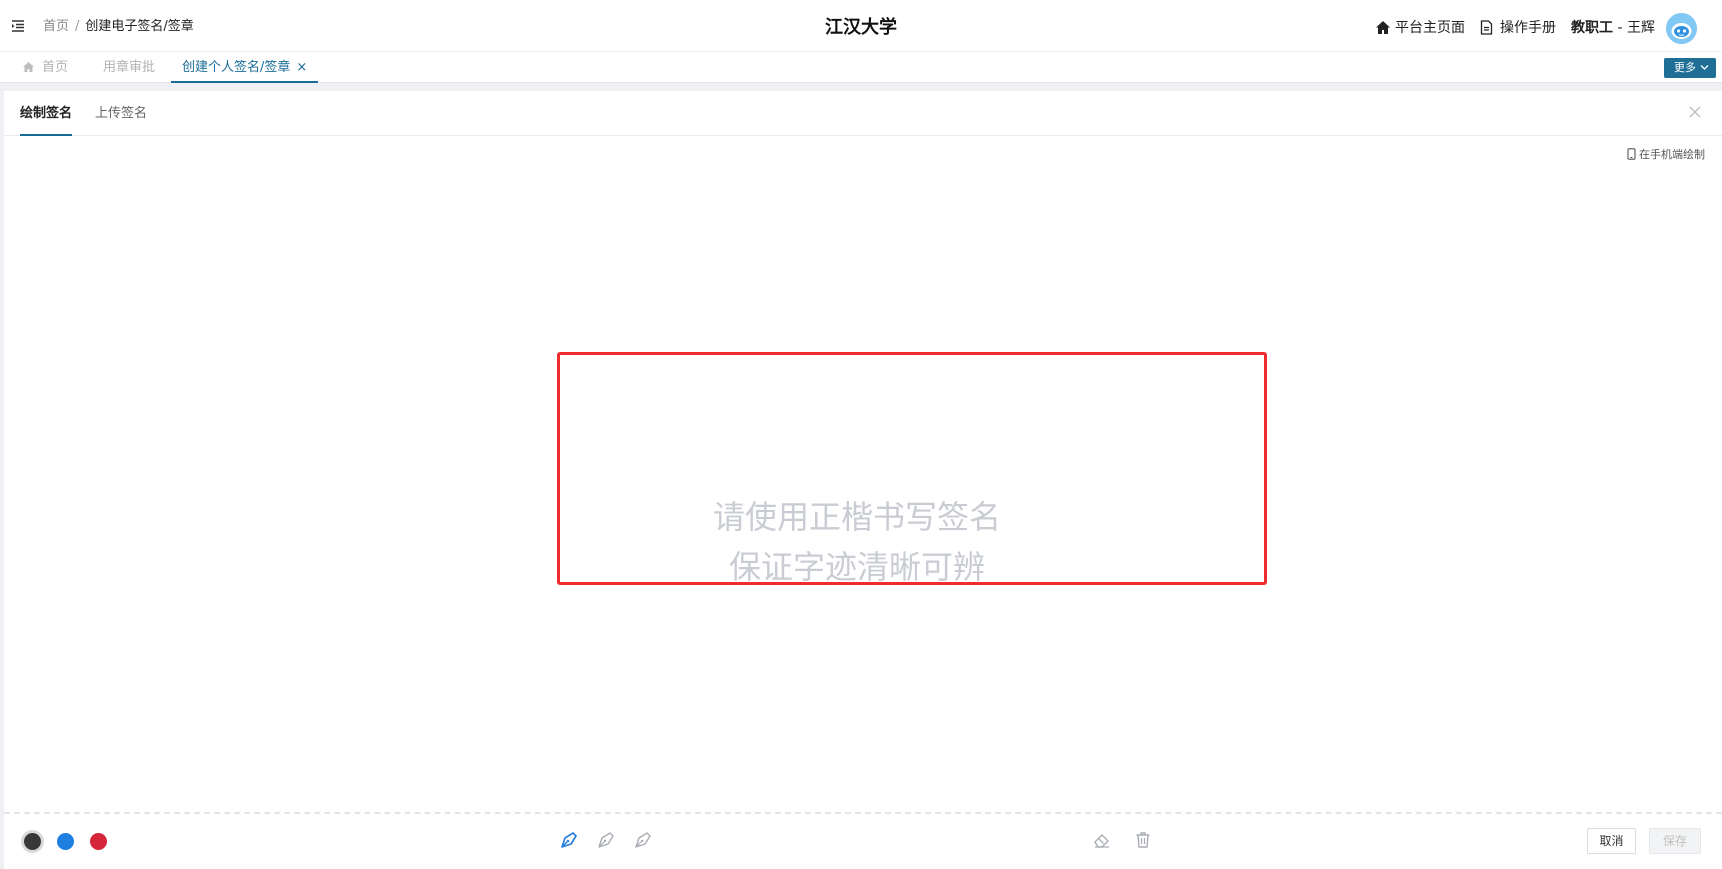 The height and width of the screenshot is (869, 1722). I want to click on chevron-down-icon, so click(1704, 67).